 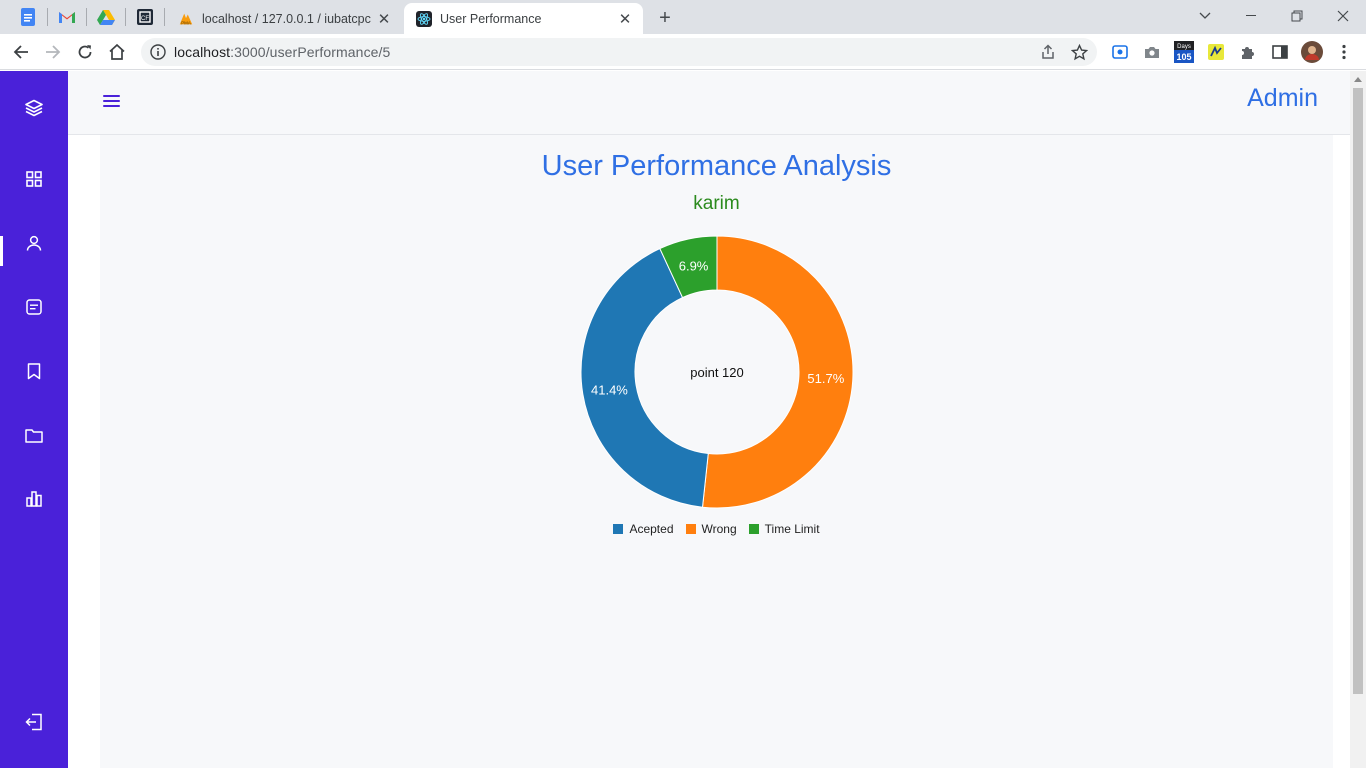 What do you see at coordinates (1183, 57) in the screenshot?
I see `svg-text: 105` at bounding box center [1183, 57].